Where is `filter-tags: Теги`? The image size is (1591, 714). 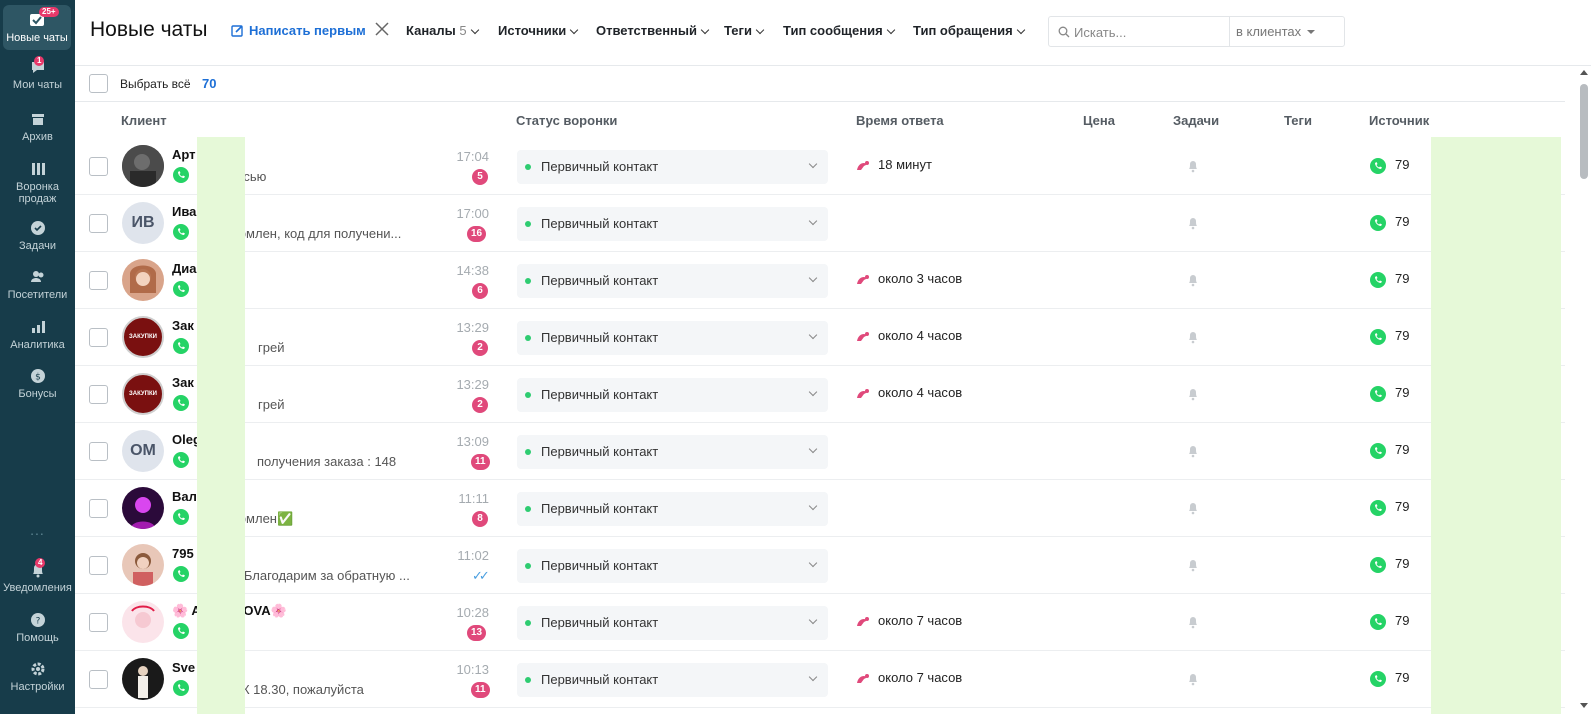
filter-tags: Теги is located at coordinates (744, 30).